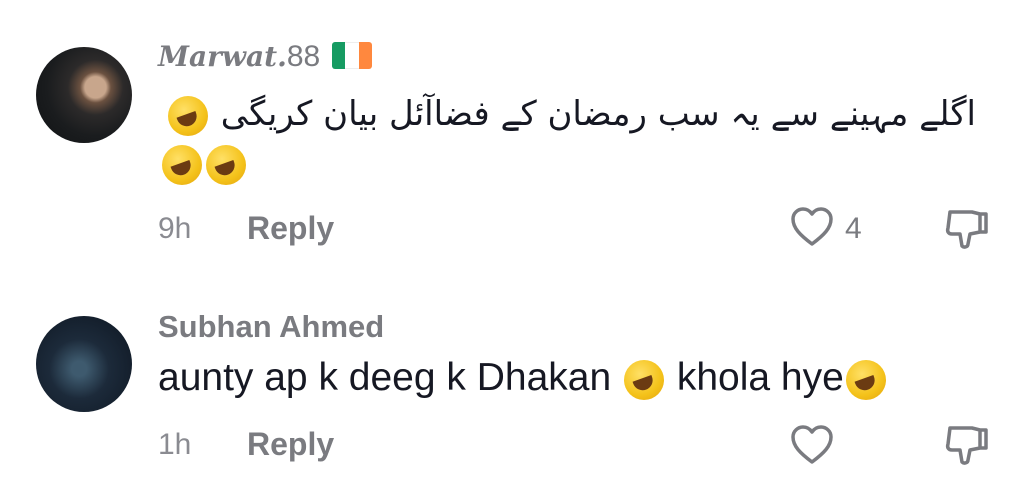 This screenshot has height=485, width=1024. I want to click on username: Marwat.88, so click(265, 57).